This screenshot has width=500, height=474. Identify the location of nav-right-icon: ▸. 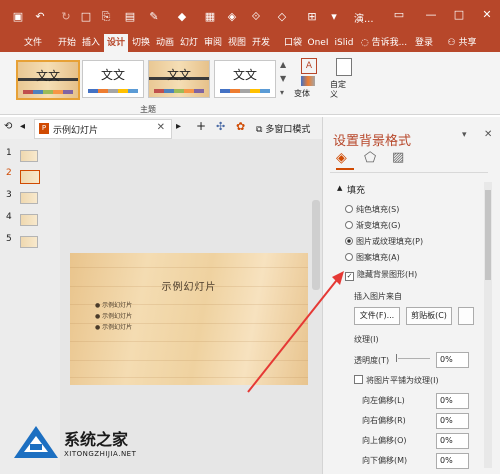
(178, 126).